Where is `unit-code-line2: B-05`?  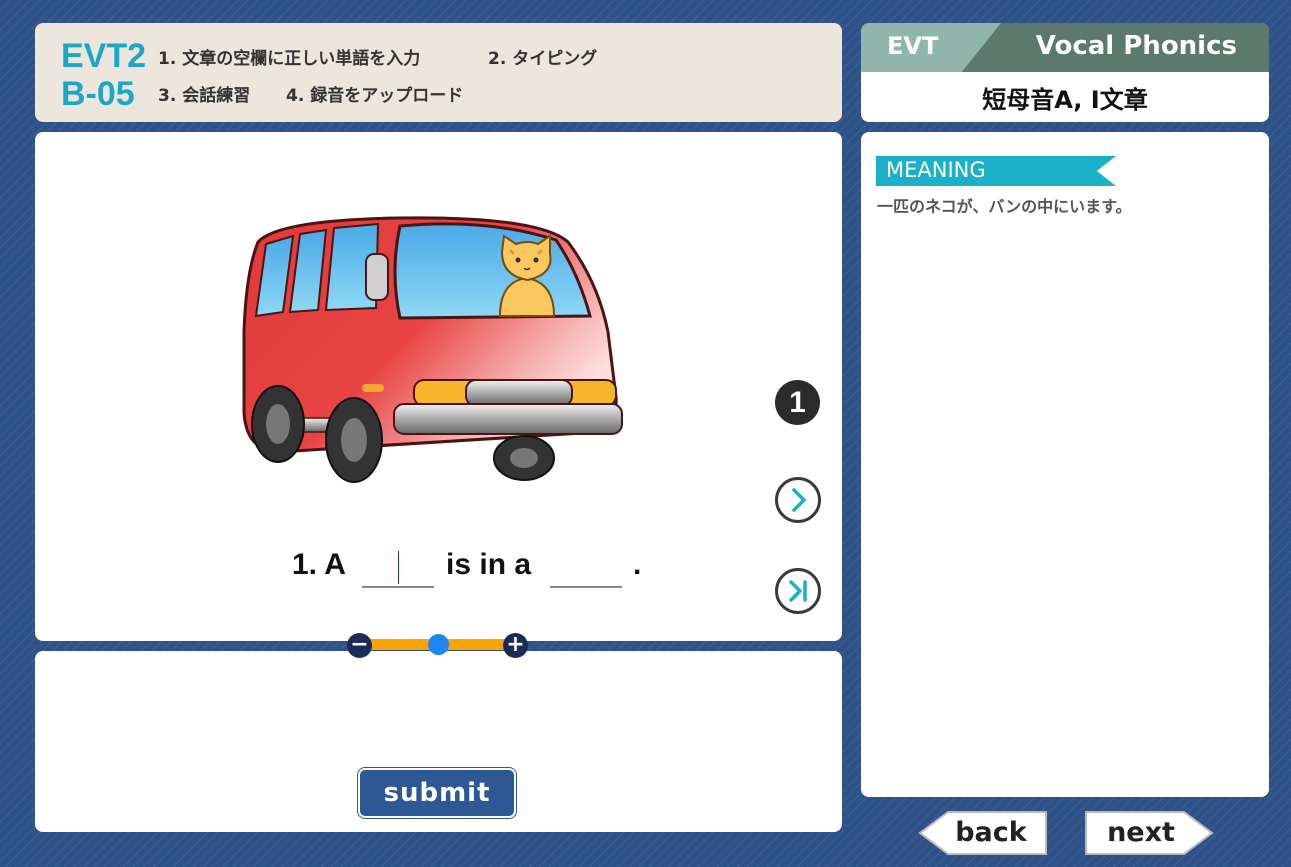 unit-code-line2: B-05 is located at coordinates (98, 94).